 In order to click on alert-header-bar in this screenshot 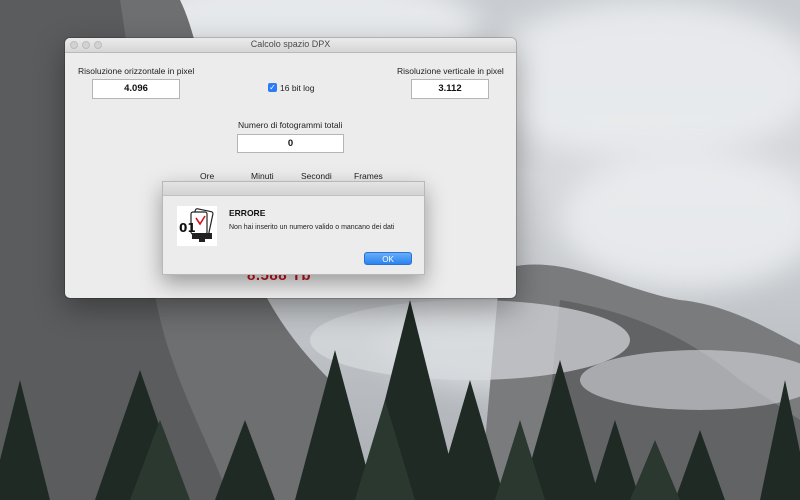, I will do `click(293, 189)`.